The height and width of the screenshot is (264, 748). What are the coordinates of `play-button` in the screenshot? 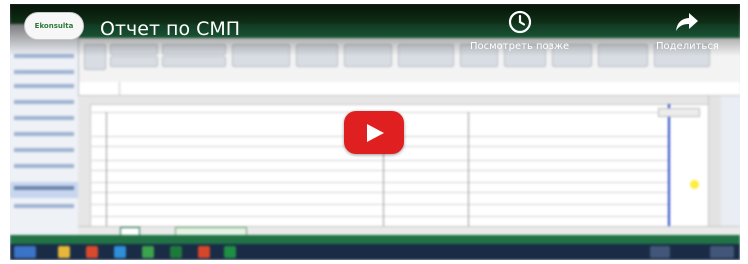 It's located at (374, 132).